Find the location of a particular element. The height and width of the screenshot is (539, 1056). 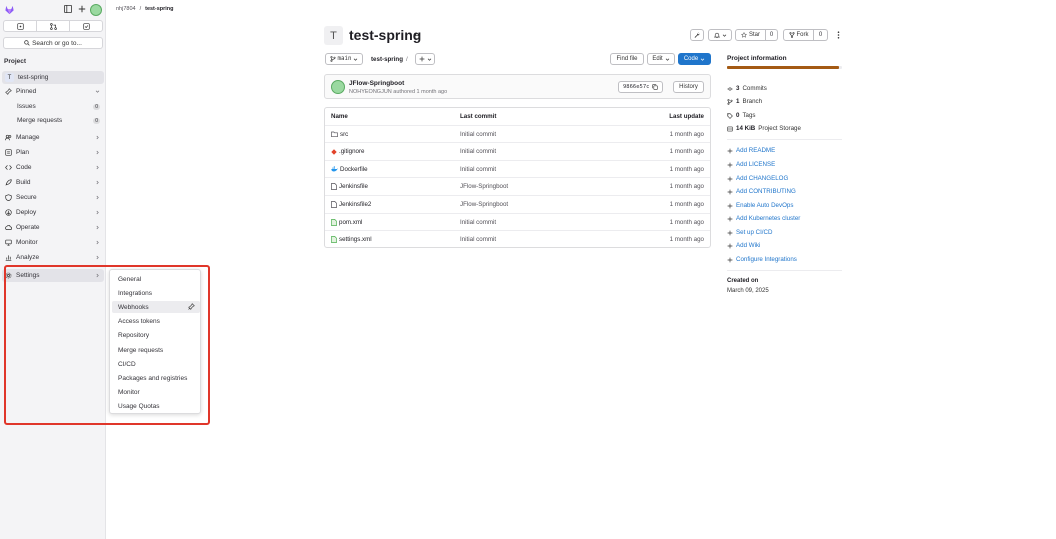

flyout-item-ci-cd: CI/CD is located at coordinates (156, 364).